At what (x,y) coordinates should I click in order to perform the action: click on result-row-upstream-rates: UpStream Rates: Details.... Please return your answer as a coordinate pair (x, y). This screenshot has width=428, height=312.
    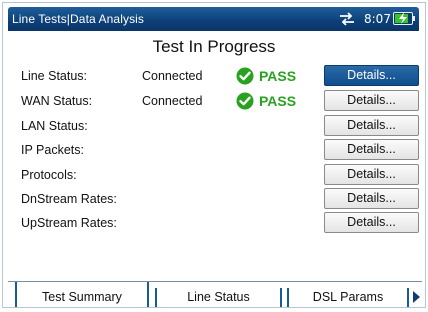
    Looking at the image, I should click on (214, 223).